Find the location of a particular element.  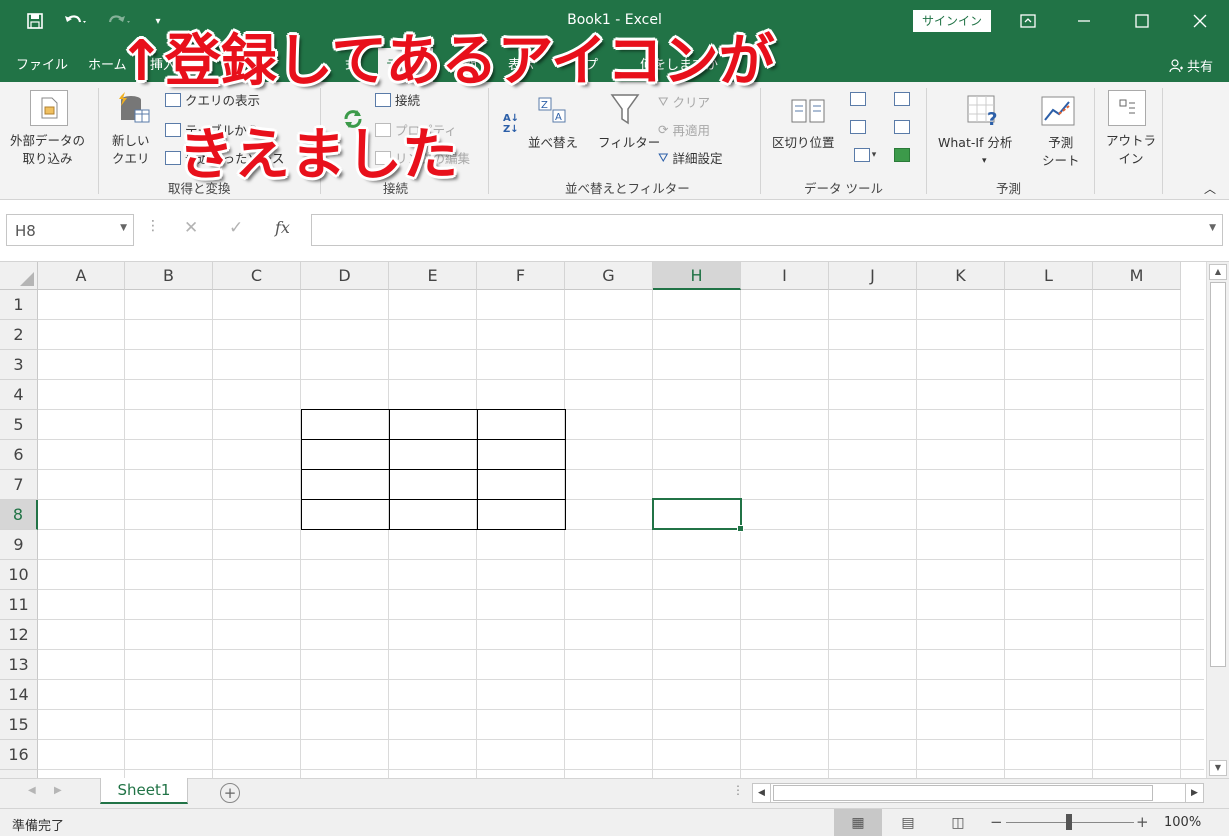

new-query-icon is located at coordinates (134, 110).